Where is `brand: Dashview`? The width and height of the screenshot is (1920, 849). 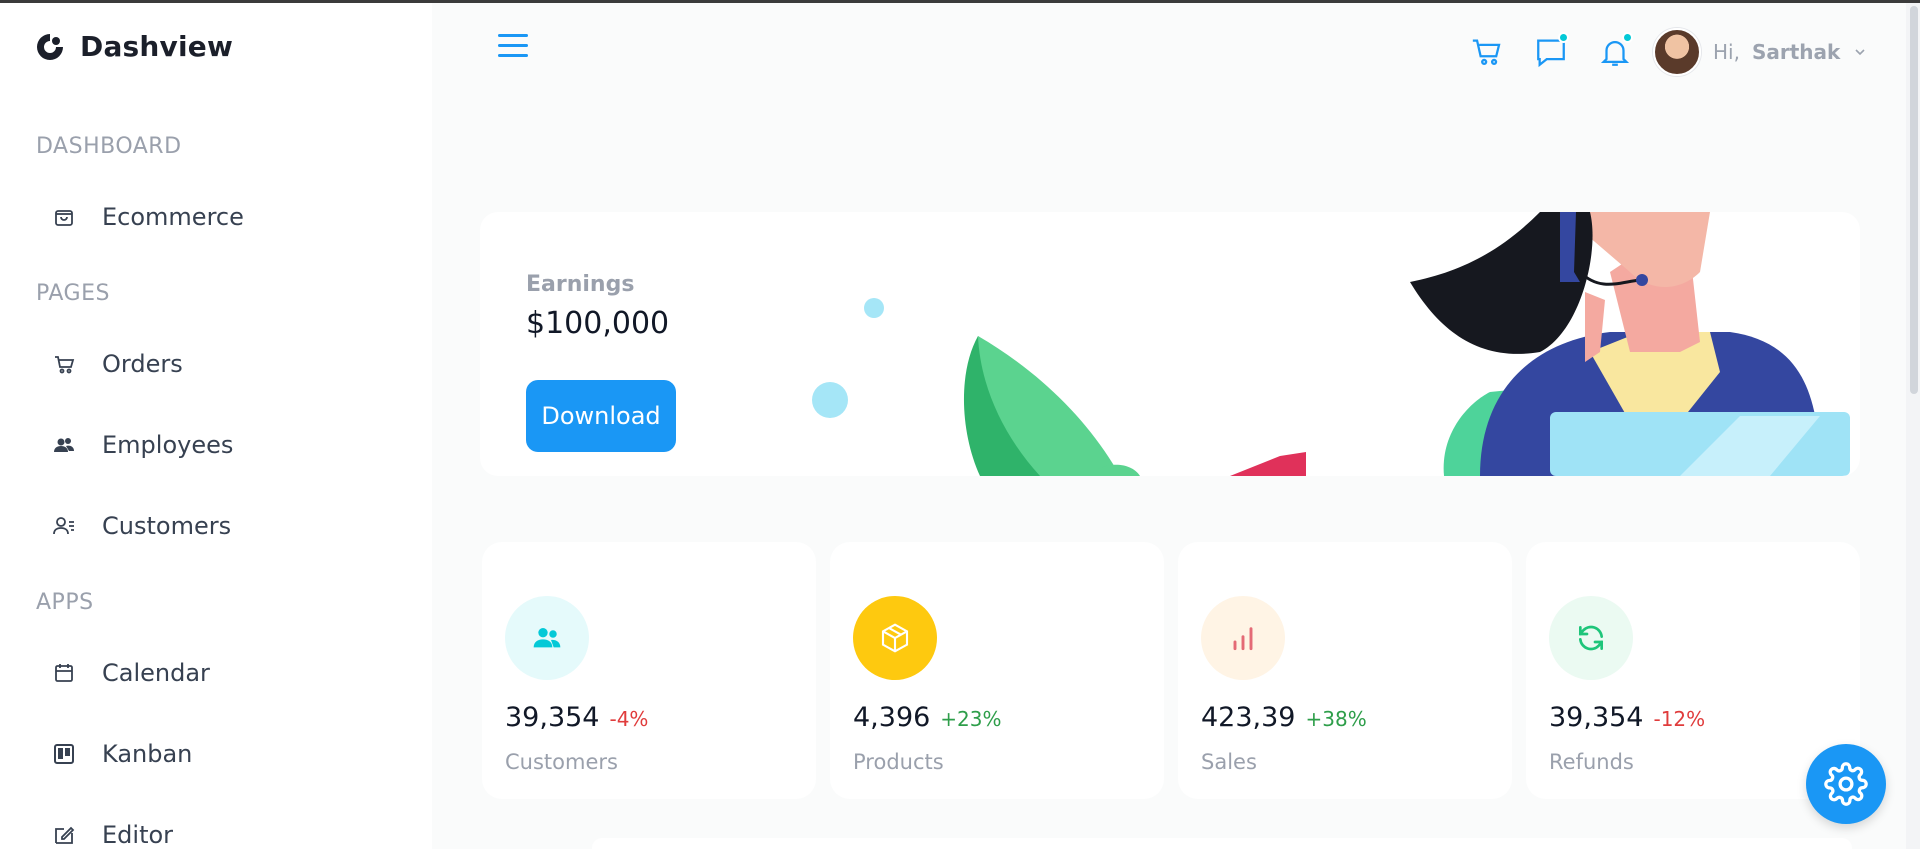
brand: Dashview is located at coordinates (133, 46).